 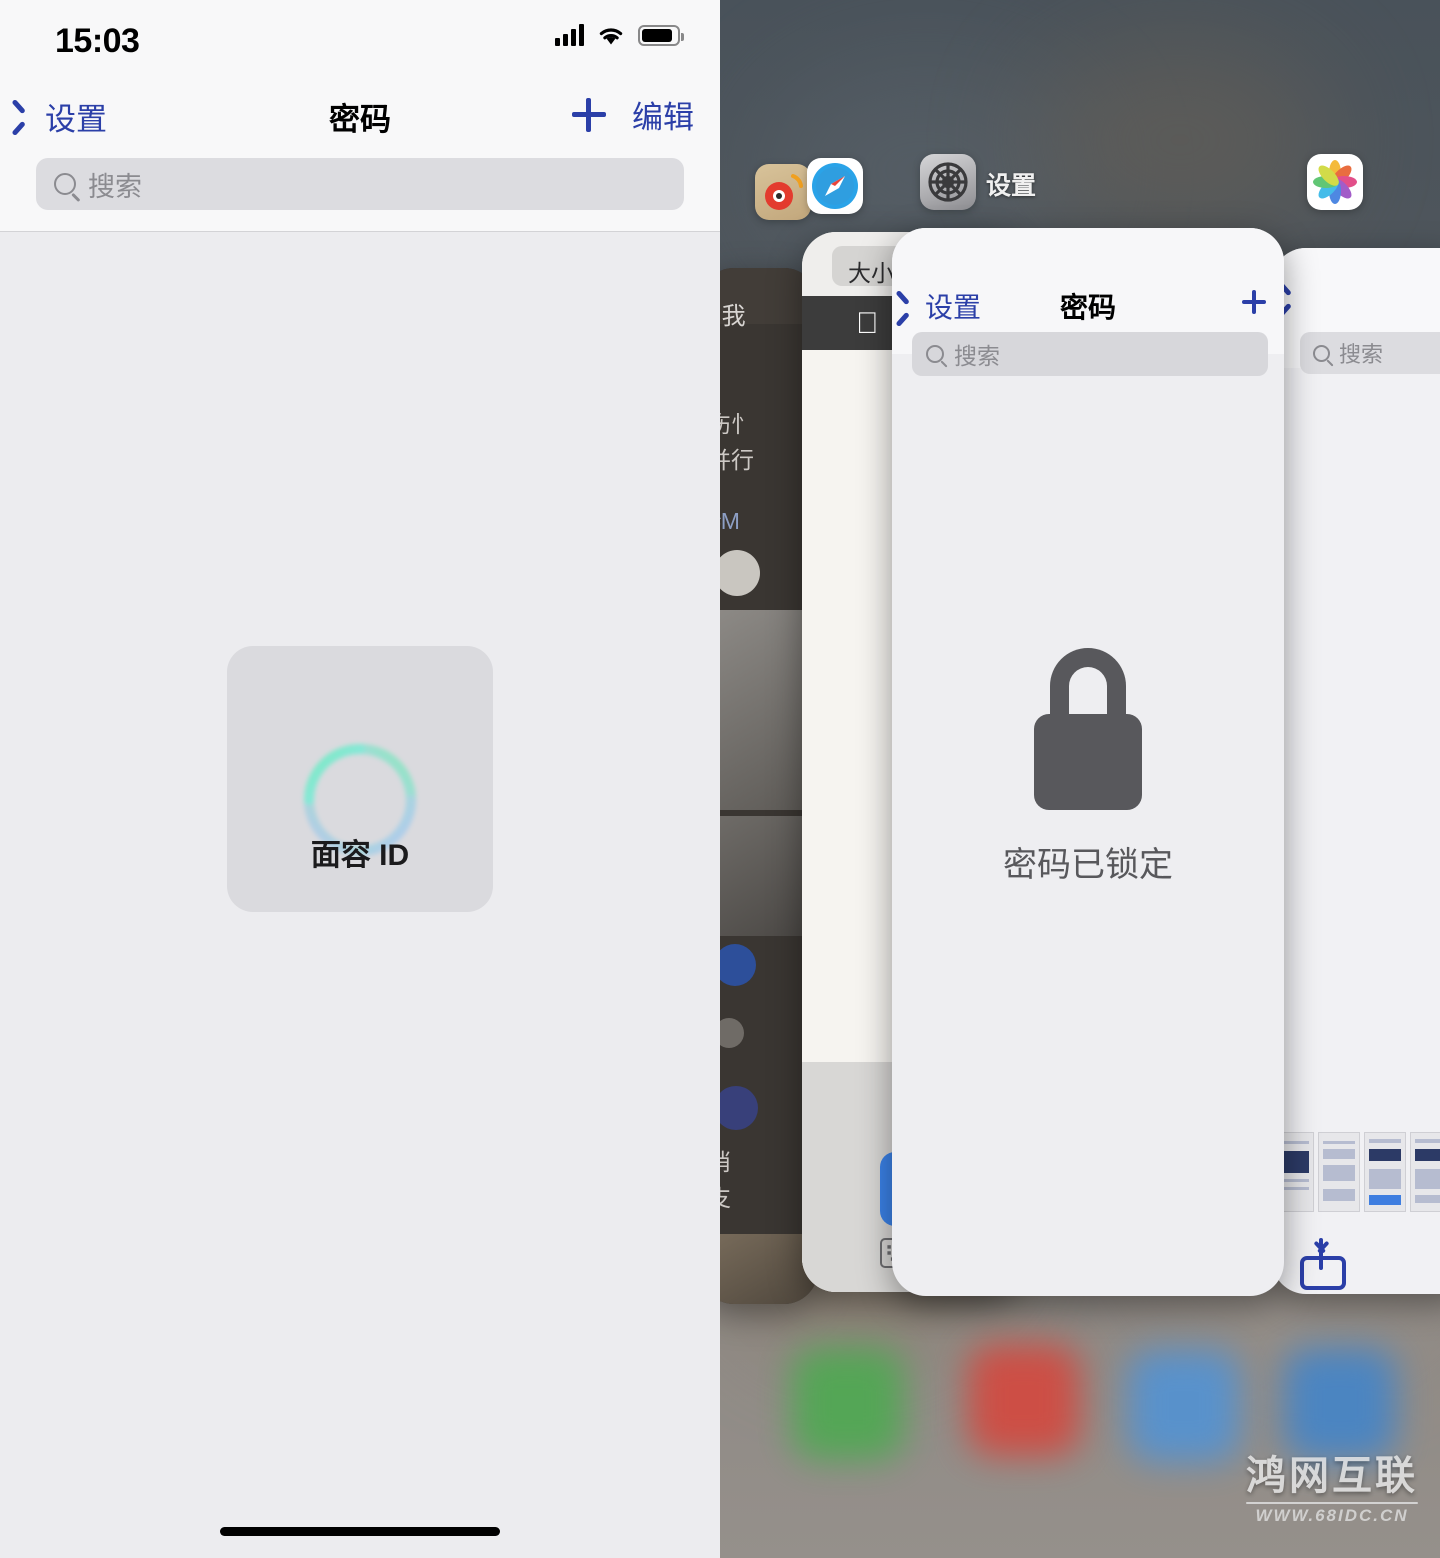 I want to click on weibo-card-back: ‹ 我, so click(x=733, y=313).